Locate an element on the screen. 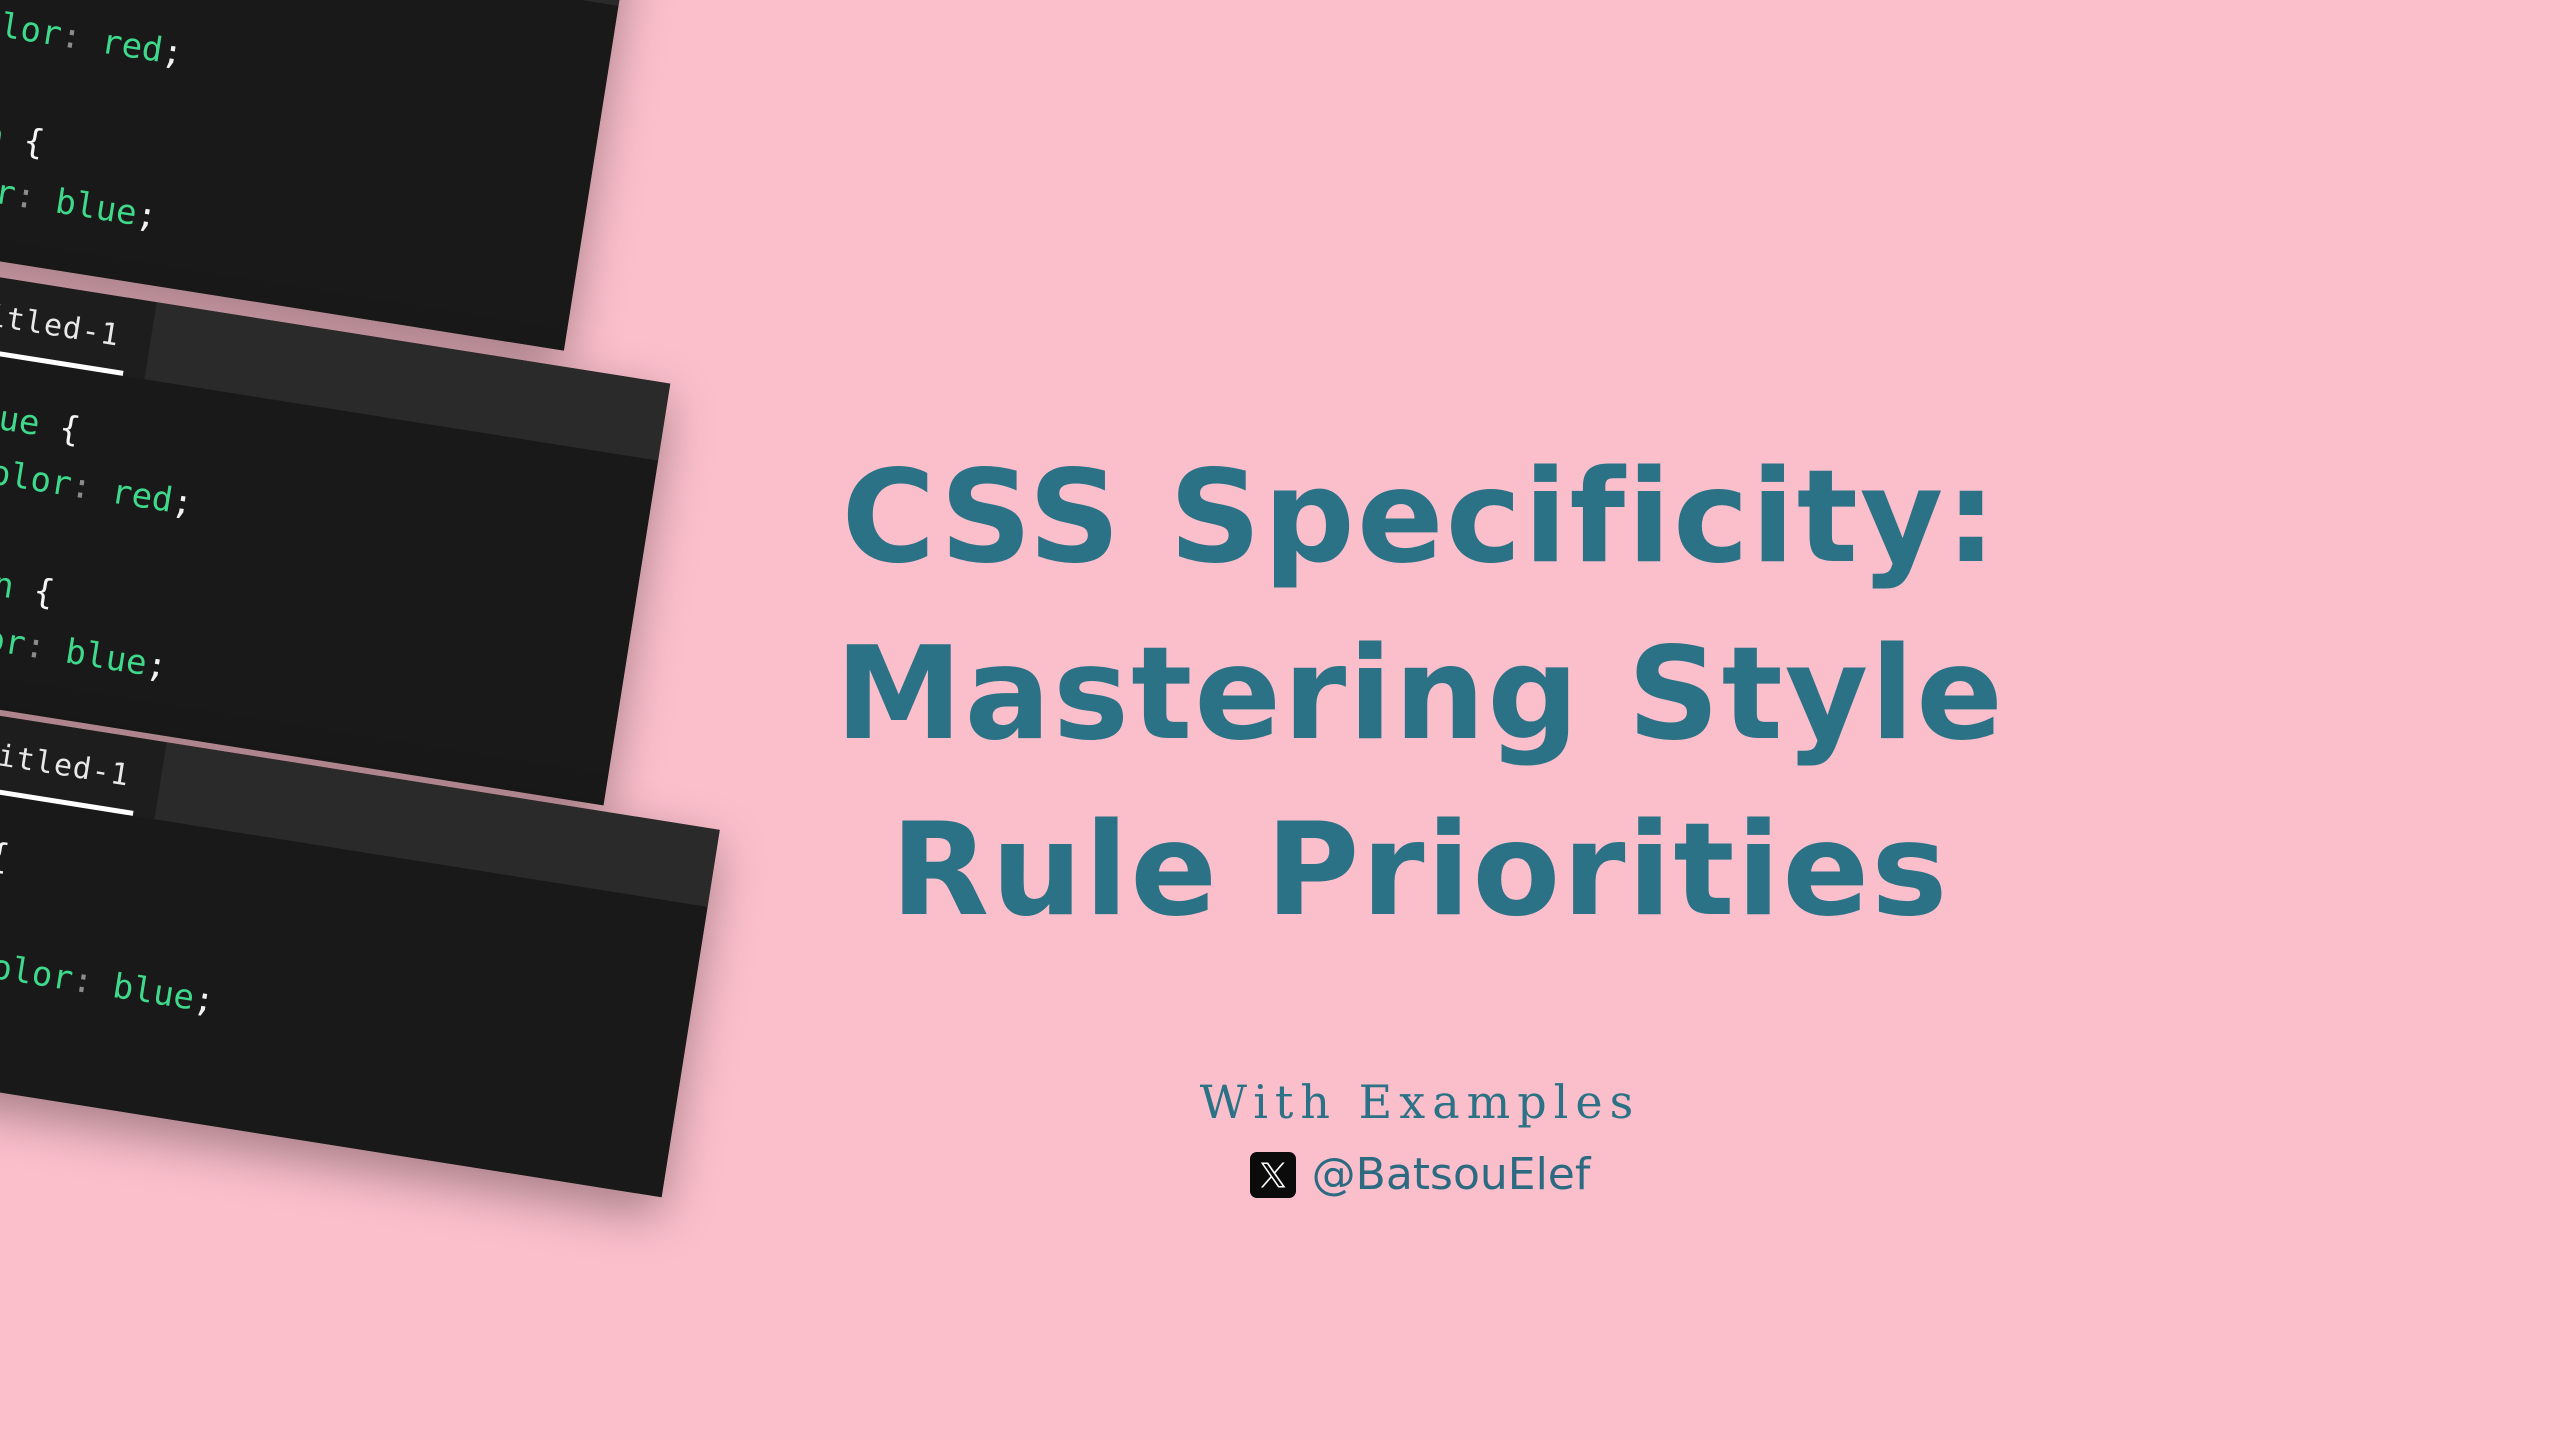 Image resolution: width=2560 pixels, height=1440 pixels. subtitle-text: With Examples is located at coordinates (1420, 1102).